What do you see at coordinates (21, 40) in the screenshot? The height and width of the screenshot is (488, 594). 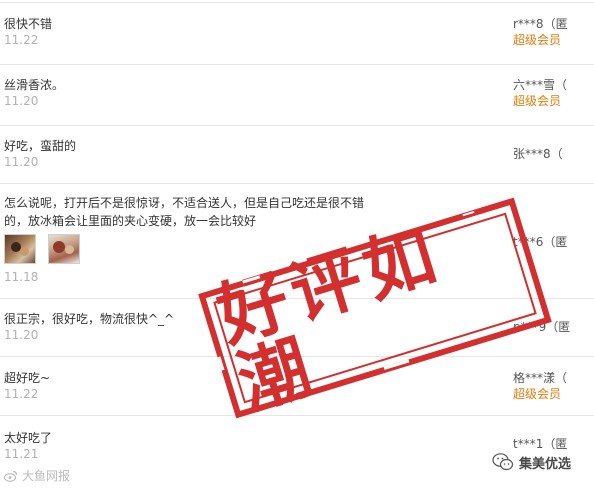 I see `review-date: 11.22` at bounding box center [21, 40].